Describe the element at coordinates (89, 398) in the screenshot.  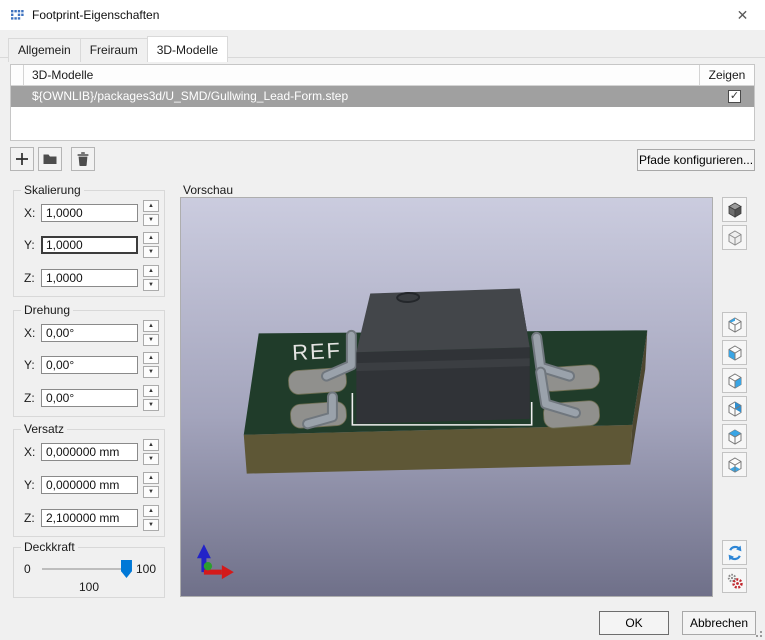
I see `rotation-z-input` at that location.